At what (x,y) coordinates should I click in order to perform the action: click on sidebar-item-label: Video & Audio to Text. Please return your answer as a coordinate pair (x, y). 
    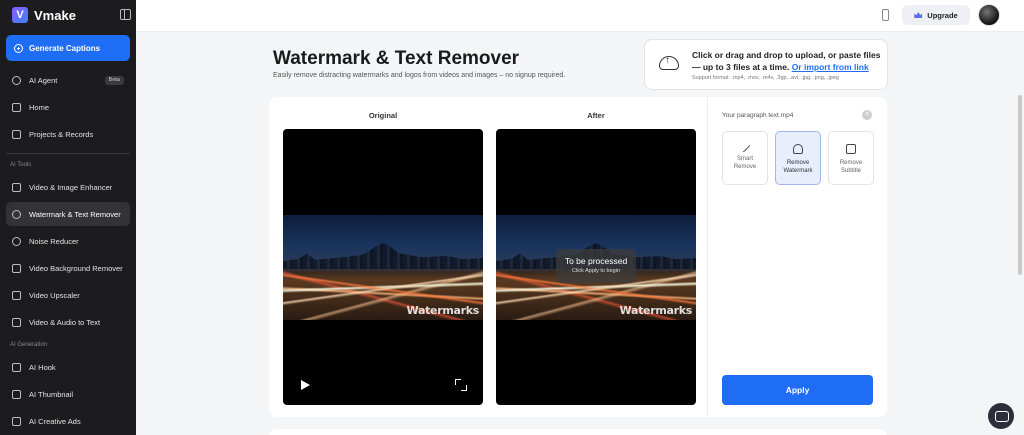
    Looking at the image, I should click on (65, 322).